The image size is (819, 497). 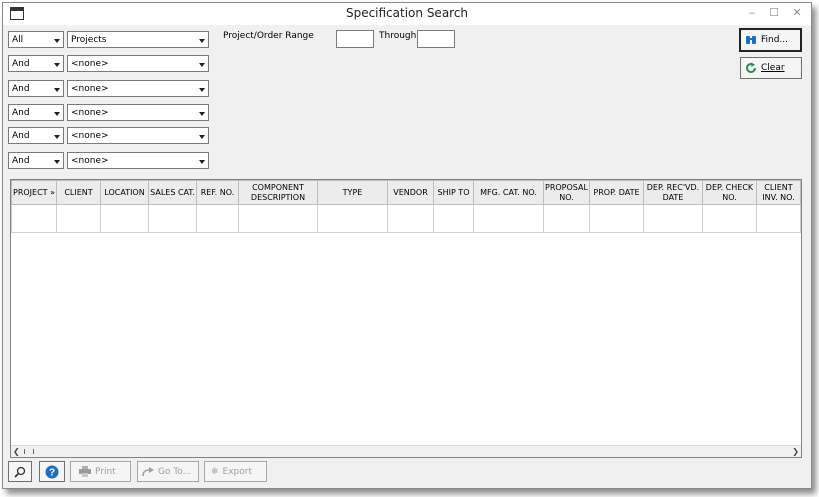 I want to click on clear-button: Clear, so click(x=771, y=68).